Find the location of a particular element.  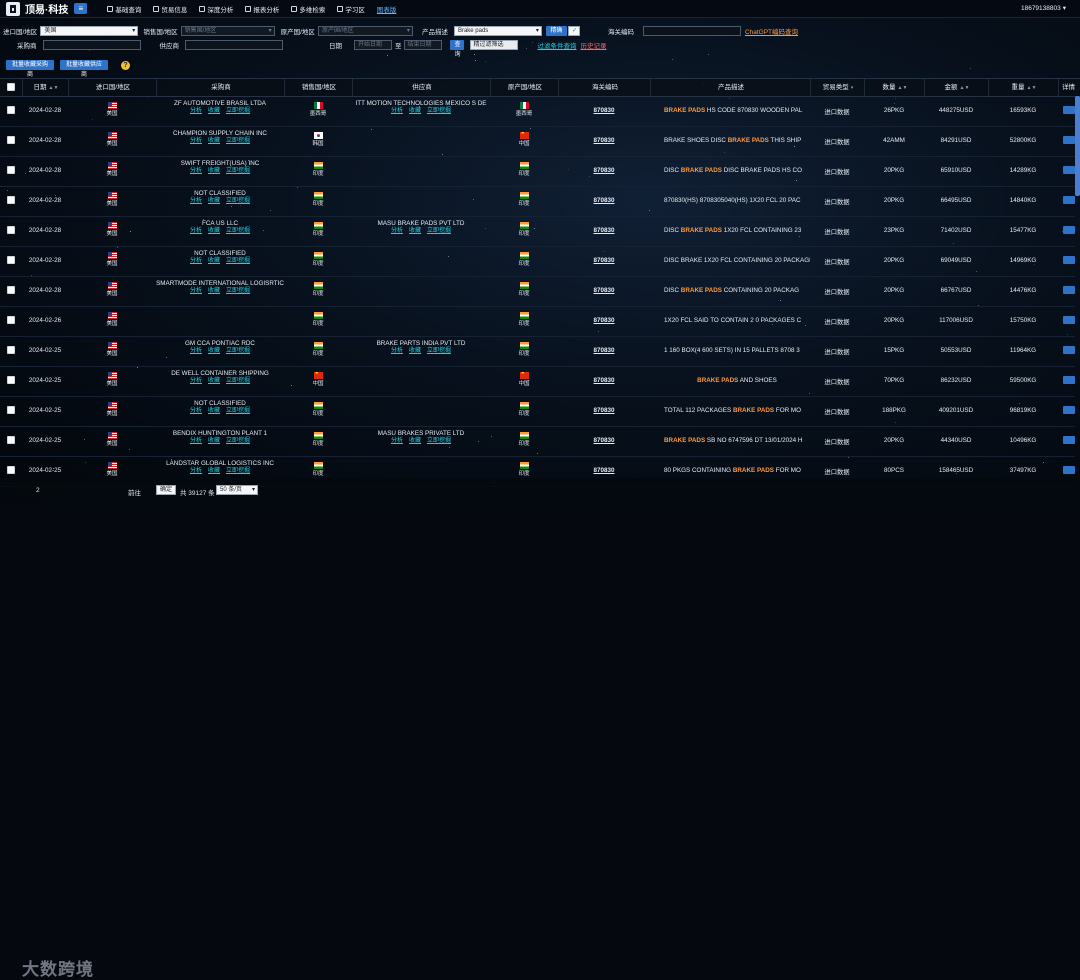

buyer-name: GM CCA PONTIAC RDC is located at coordinates (220, 343).